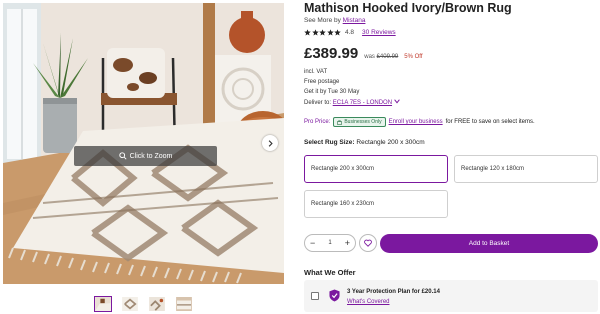  Describe the element at coordinates (390, 142) in the screenshot. I see `size-selected-value: Rectangle 200 x 300cm` at that location.